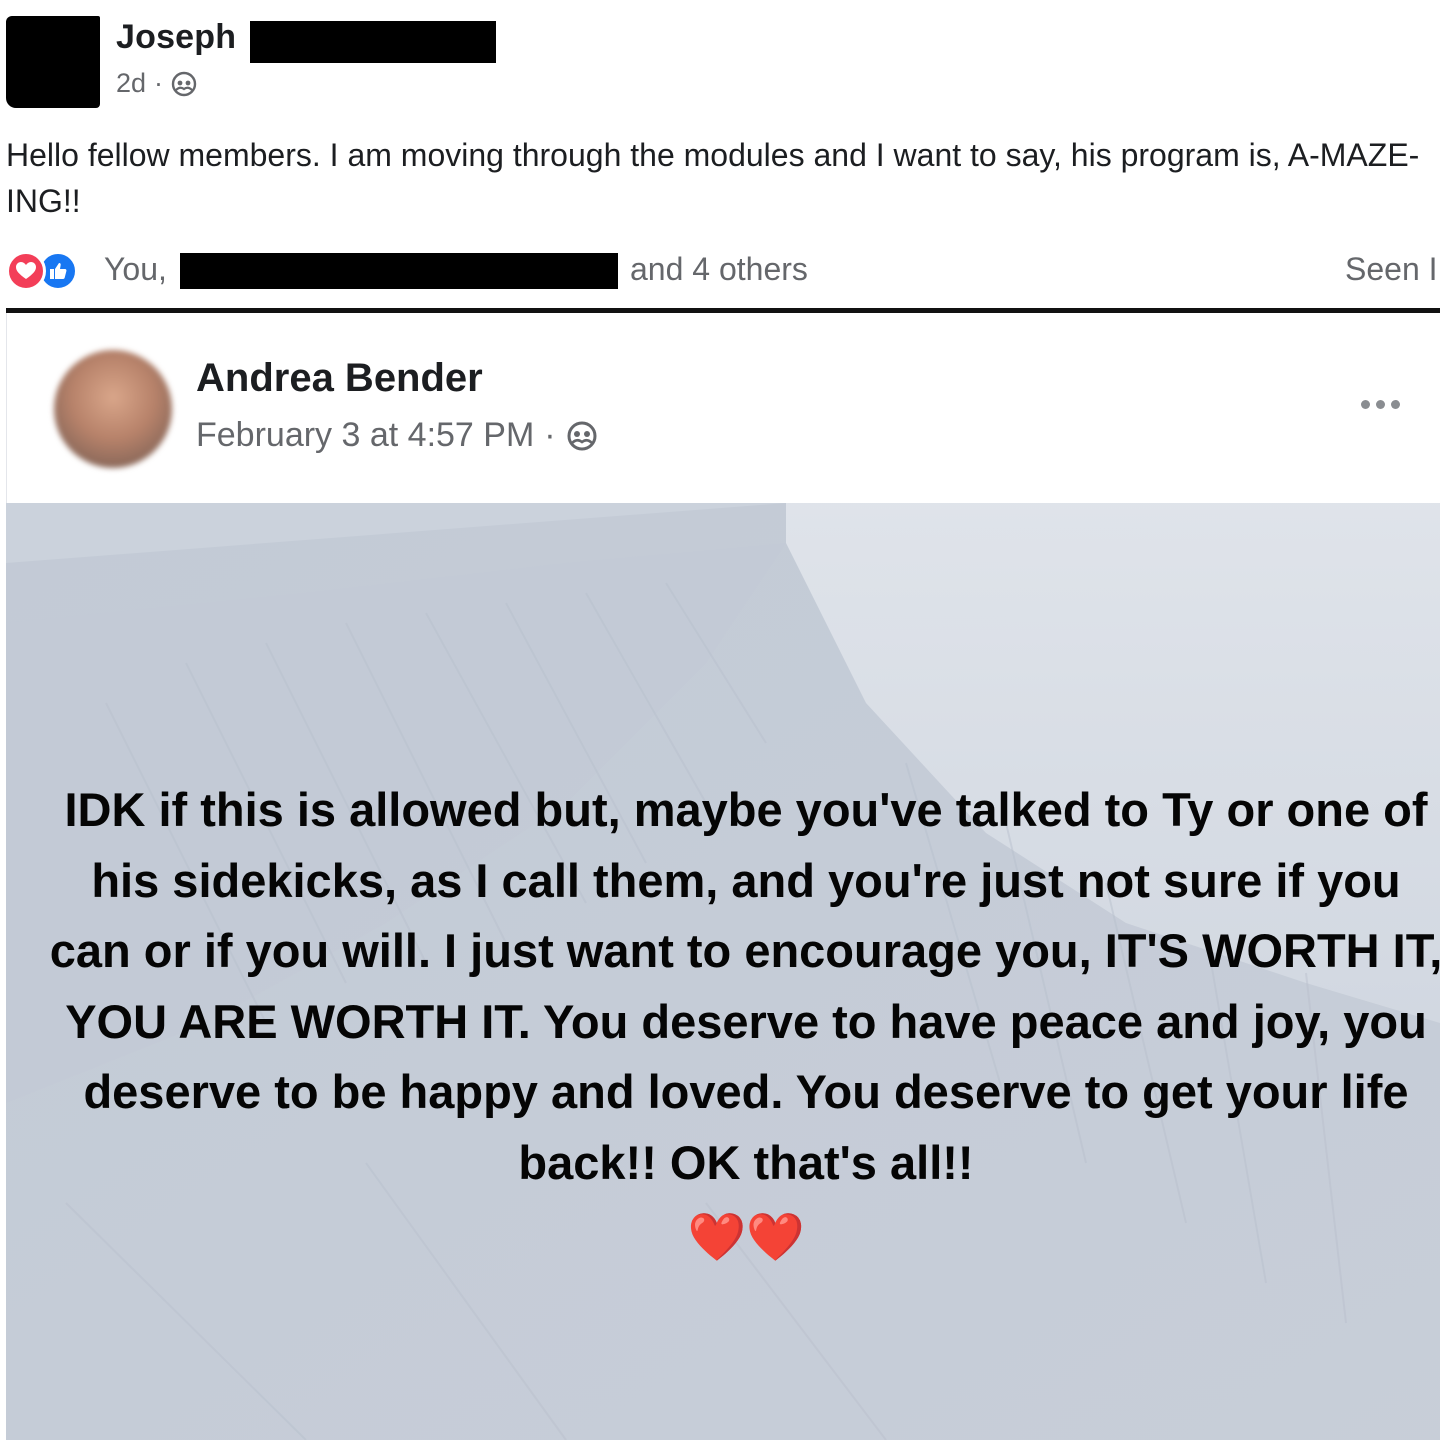 This screenshot has width=1440, height=1440. What do you see at coordinates (26, 271) in the screenshot?
I see `love-icon` at bounding box center [26, 271].